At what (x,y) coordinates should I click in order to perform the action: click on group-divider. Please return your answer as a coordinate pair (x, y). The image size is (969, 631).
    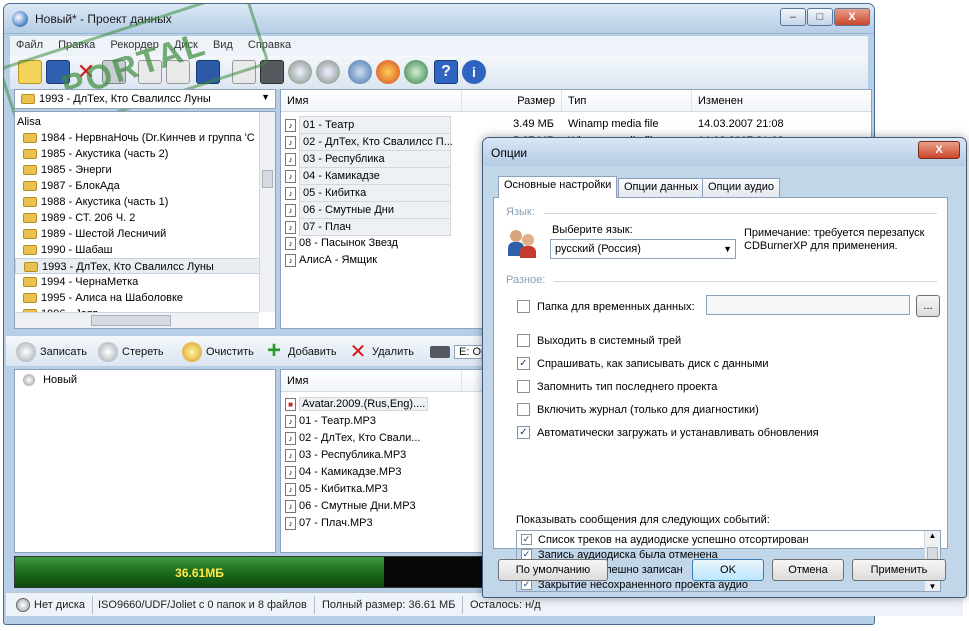
    Looking at the image, I should click on (745, 281).